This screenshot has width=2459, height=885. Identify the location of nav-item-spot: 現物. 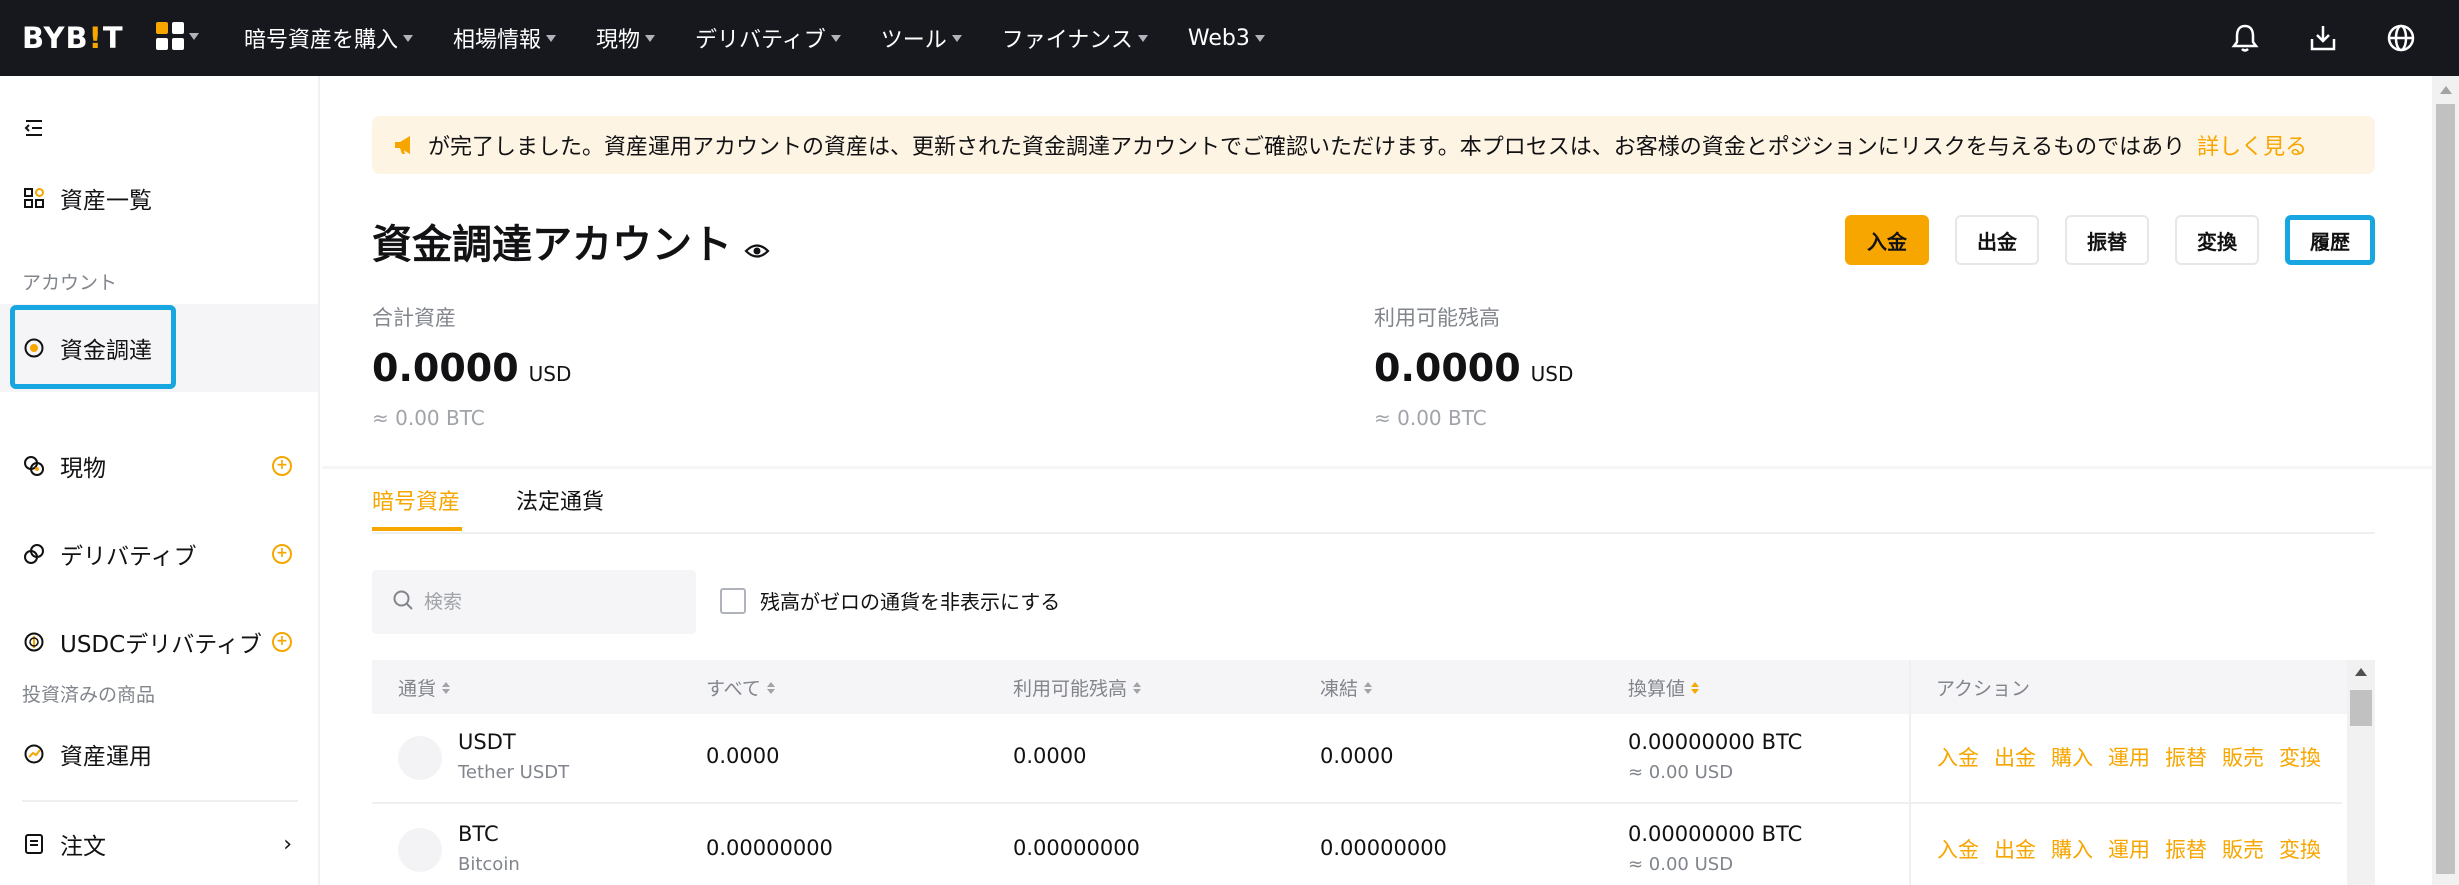
(626, 38).